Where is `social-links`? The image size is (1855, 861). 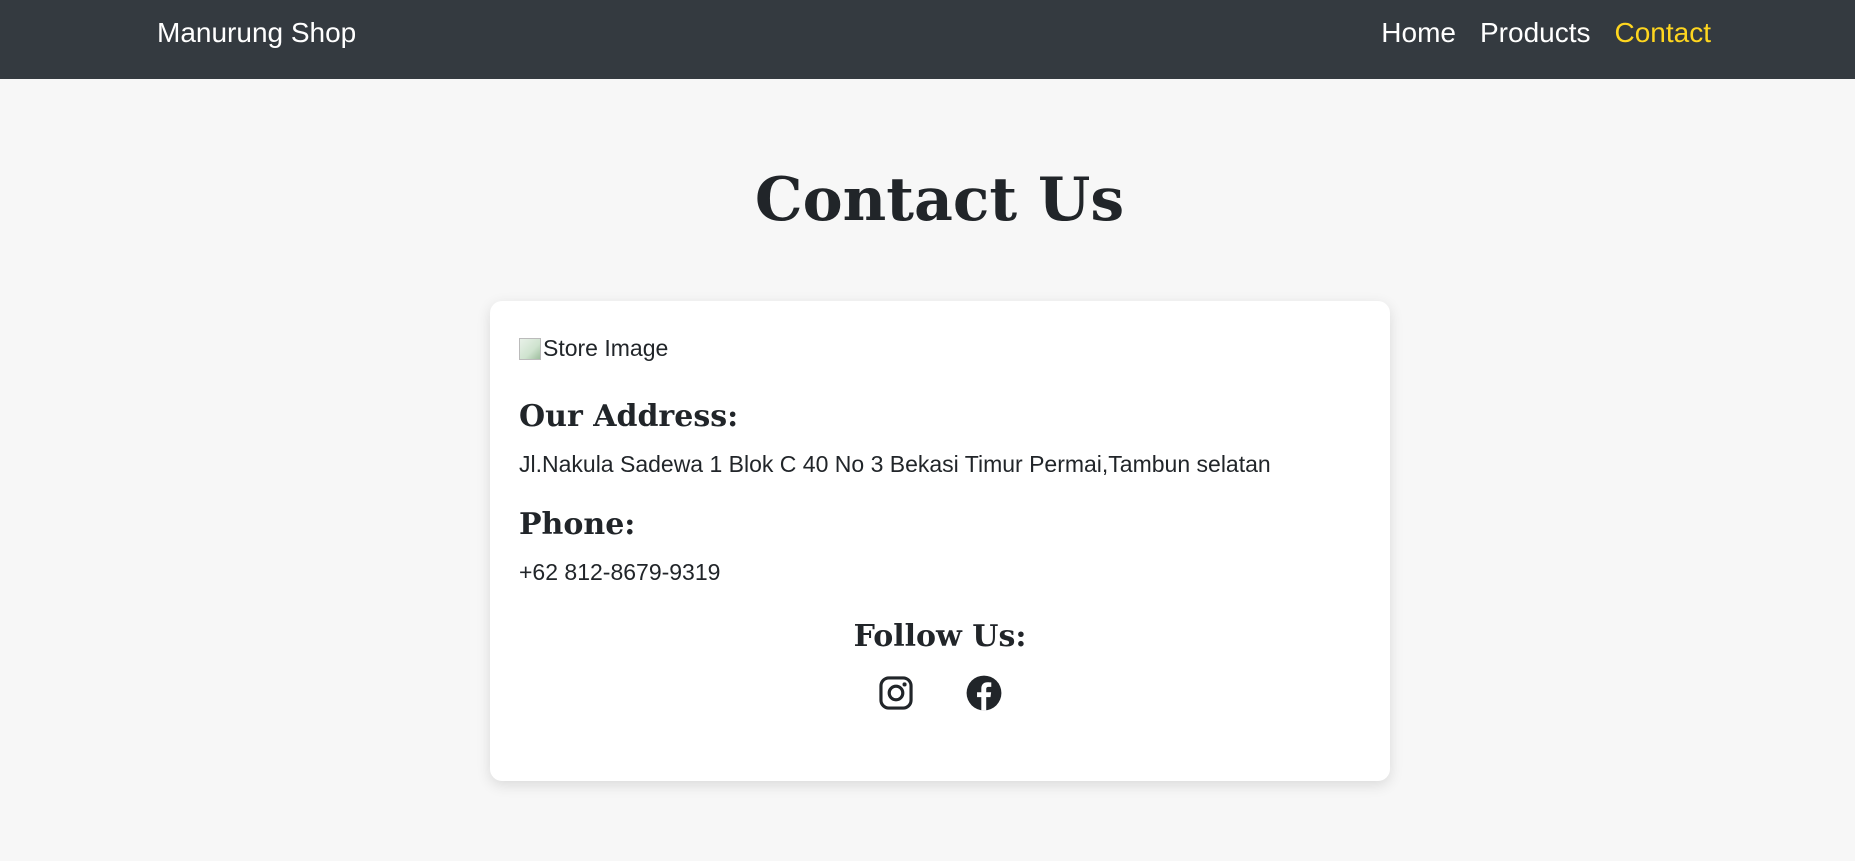
social-links is located at coordinates (940, 693).